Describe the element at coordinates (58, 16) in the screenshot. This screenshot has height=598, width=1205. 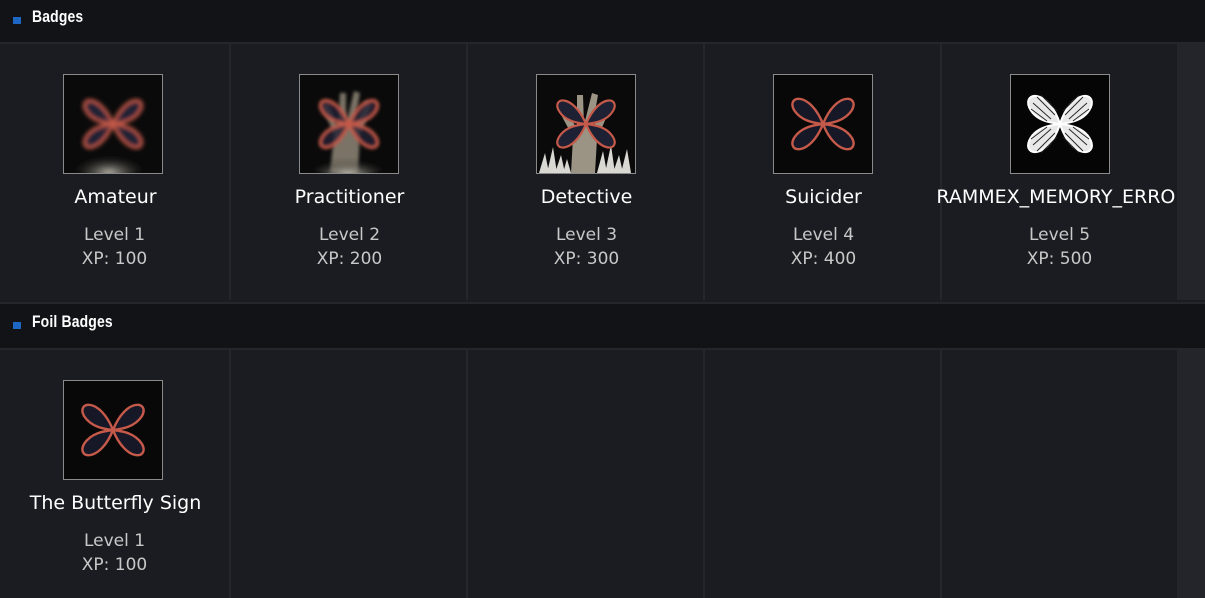
I see `section-title: Badges` at that location.